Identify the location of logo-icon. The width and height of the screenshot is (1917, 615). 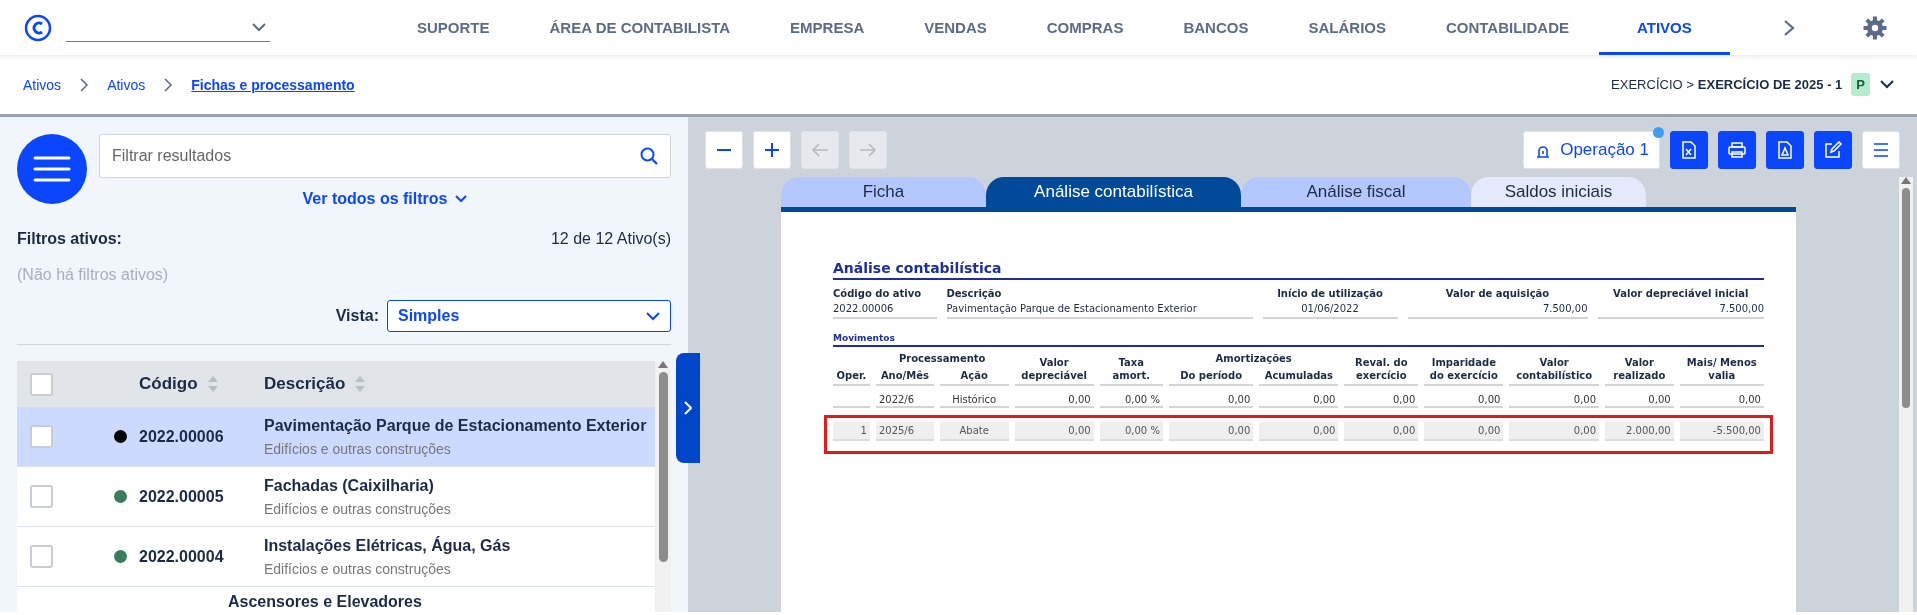
(38, 27).